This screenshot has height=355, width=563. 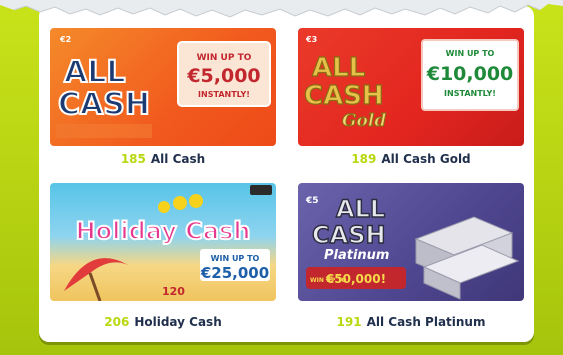 I want to click on game-number: 189, so click(x=364, y=159).